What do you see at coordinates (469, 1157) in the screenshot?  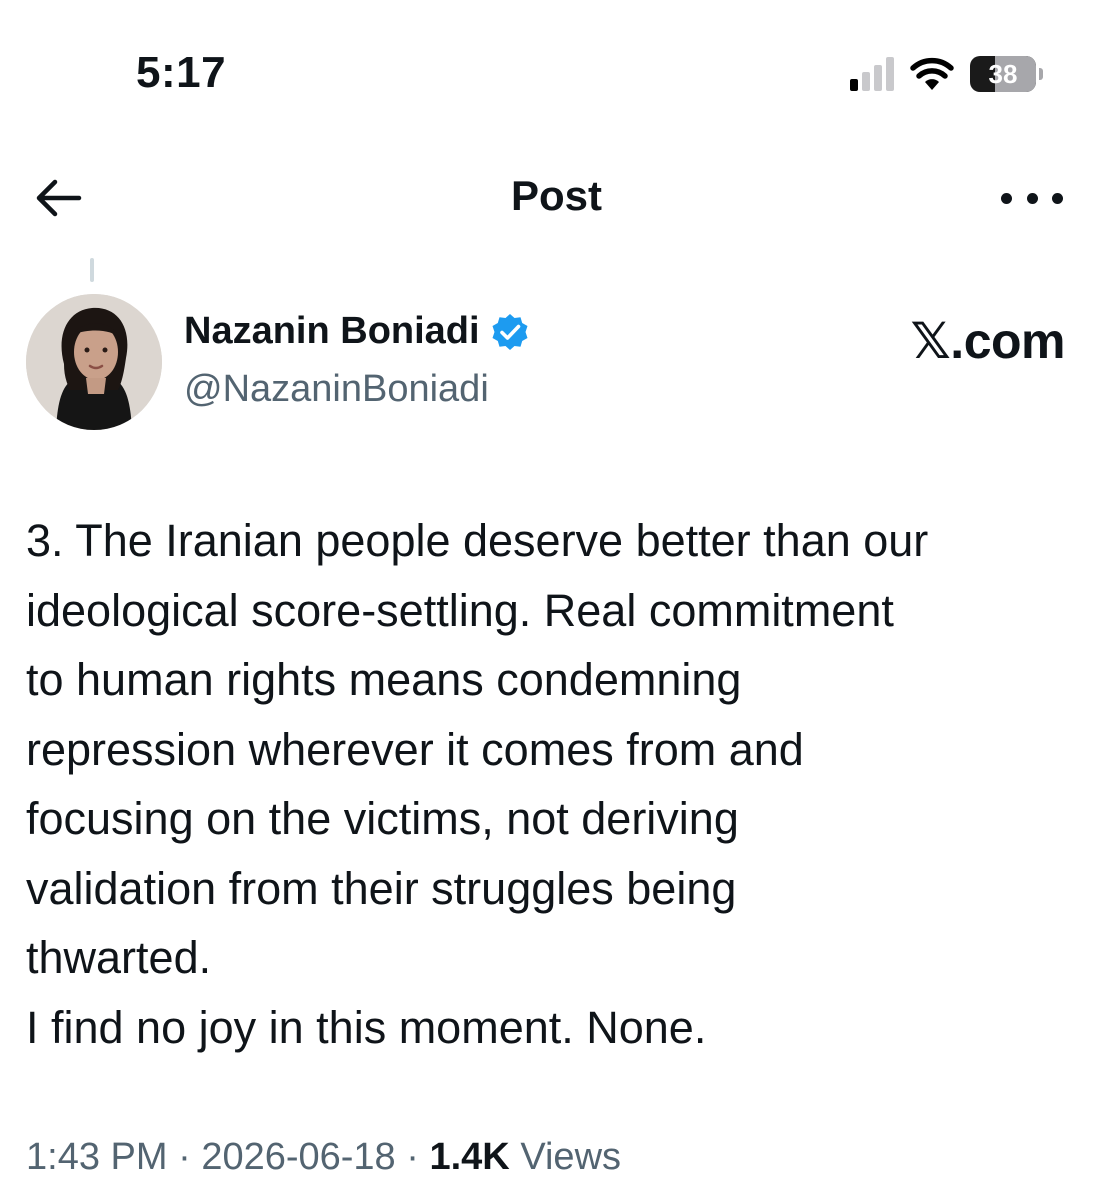 I see `views-count: 1.4K` at bounding box center [469, 1157].